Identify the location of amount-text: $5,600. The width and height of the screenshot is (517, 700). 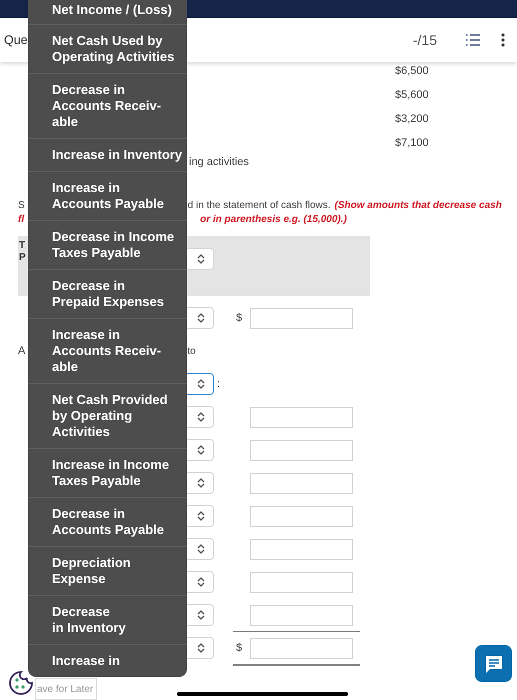
(412, 95).